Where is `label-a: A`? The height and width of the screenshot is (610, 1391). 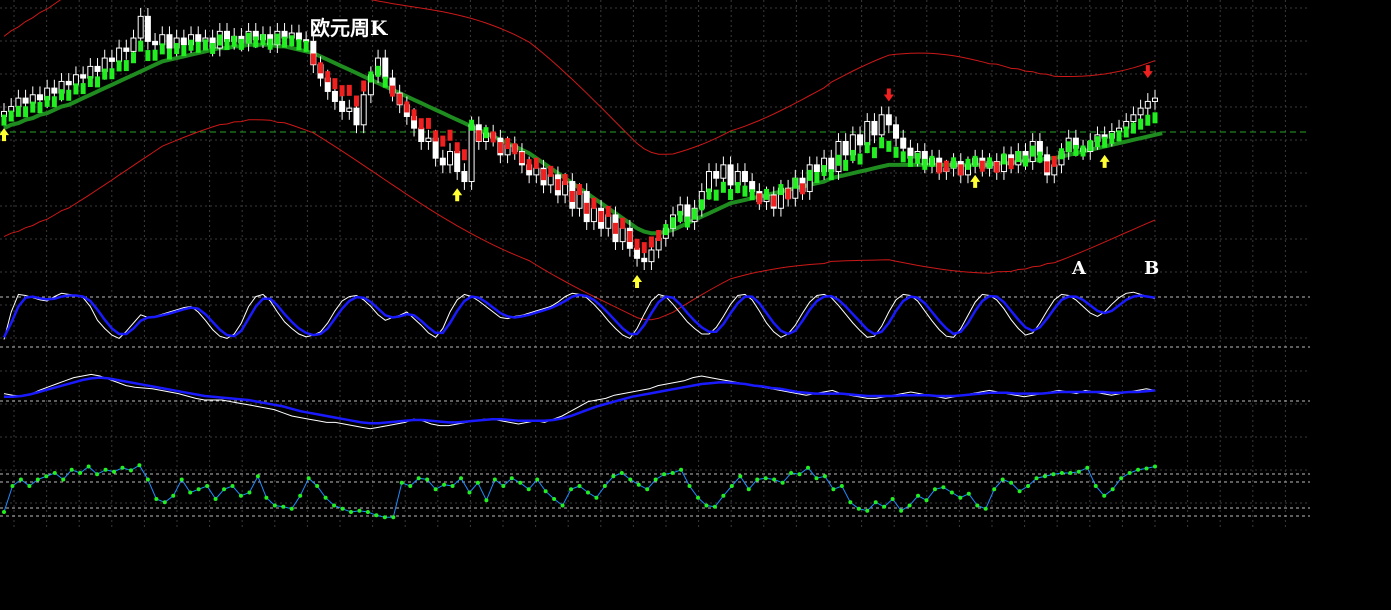
label-a: A is located at coordinates (1079, 268).